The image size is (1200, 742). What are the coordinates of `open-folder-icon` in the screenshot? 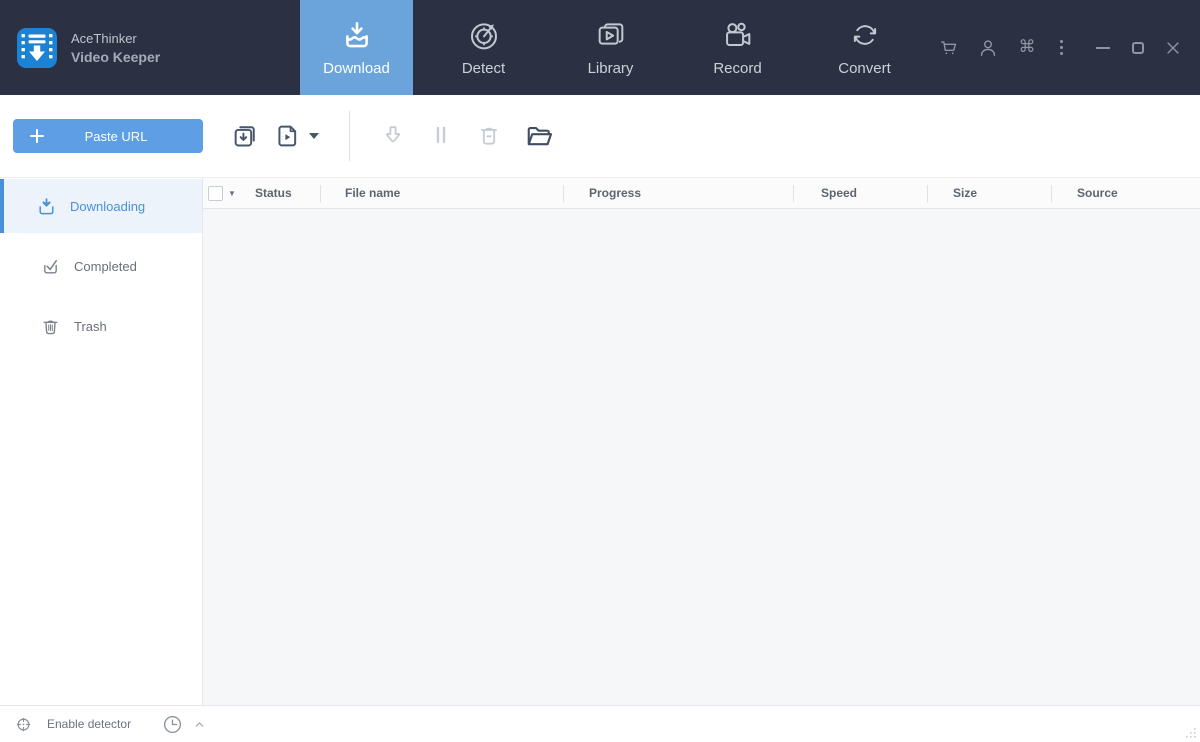 It's located at (539, 136).